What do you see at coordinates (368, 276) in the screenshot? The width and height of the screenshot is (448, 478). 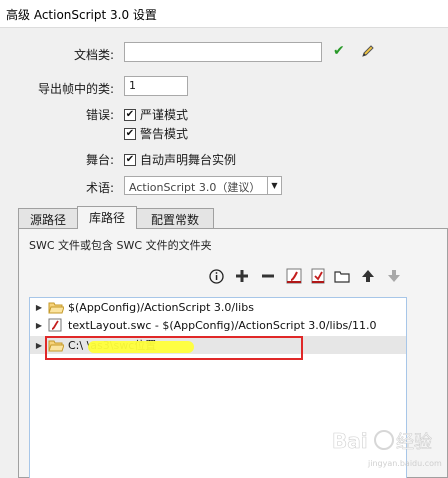 I see `move-up-icon` at bounding box center [368, 276].